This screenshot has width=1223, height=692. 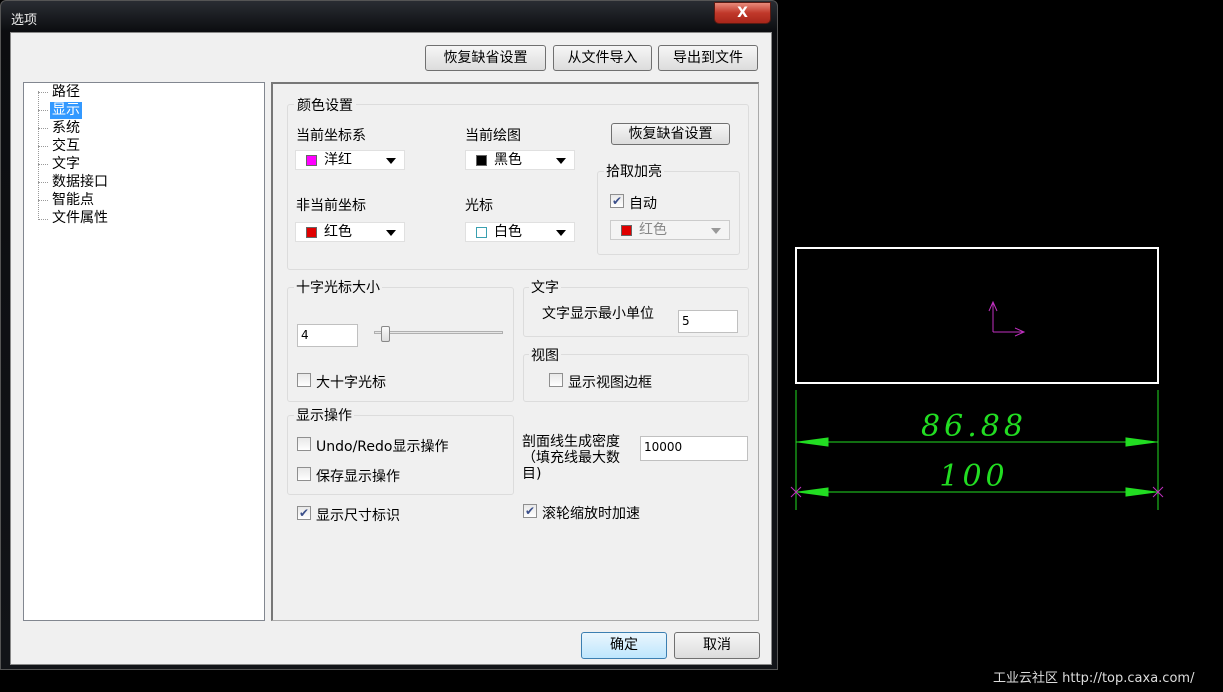 I want to click on close-button: X, so click(x=742, y=13).